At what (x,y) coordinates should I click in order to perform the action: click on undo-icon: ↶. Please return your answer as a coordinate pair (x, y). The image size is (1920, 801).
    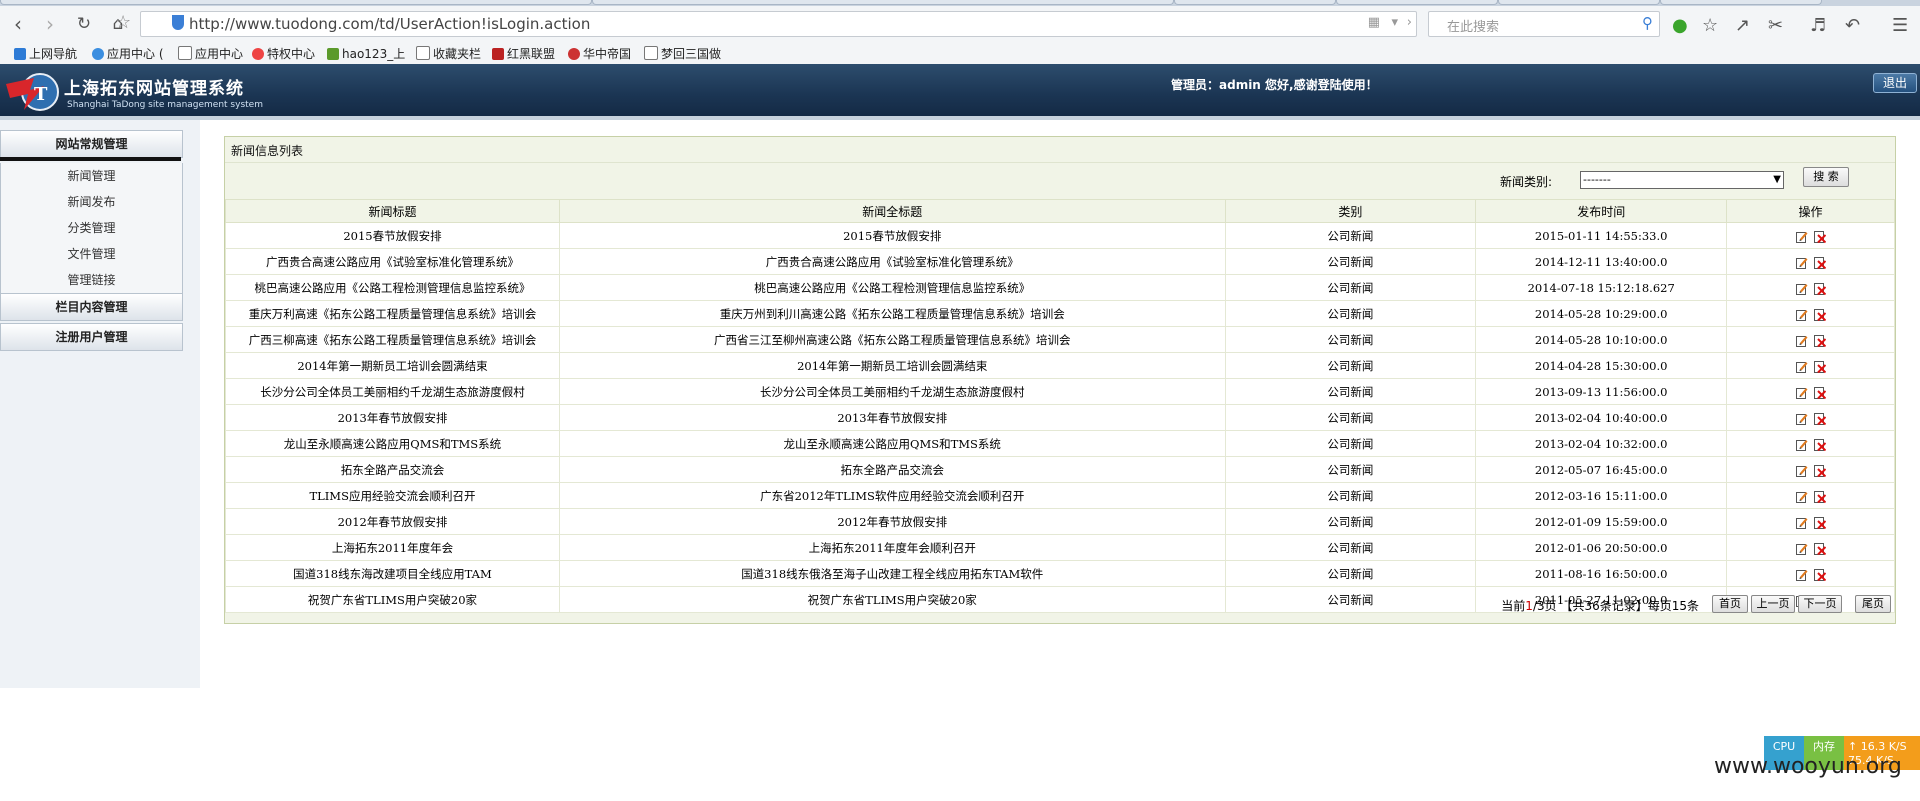
    Looking at the image, I should click on (1852, 25).